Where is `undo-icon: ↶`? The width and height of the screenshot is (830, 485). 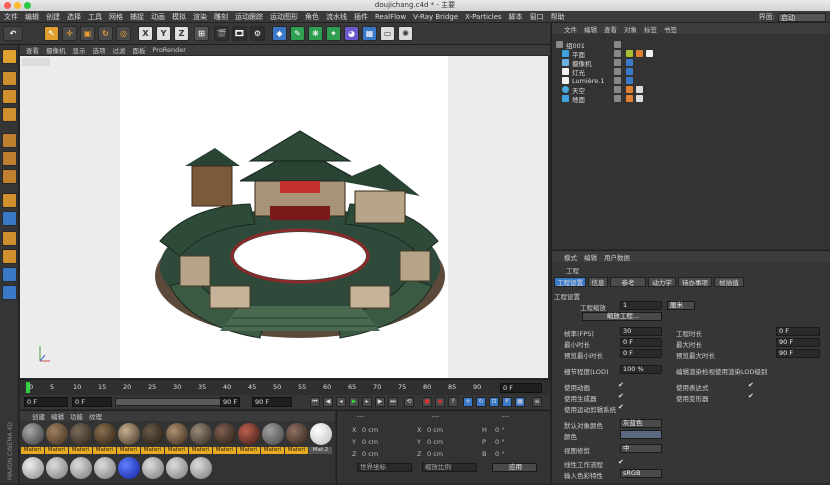 undo-icon: ↶ is located at coordinates (13, 33).